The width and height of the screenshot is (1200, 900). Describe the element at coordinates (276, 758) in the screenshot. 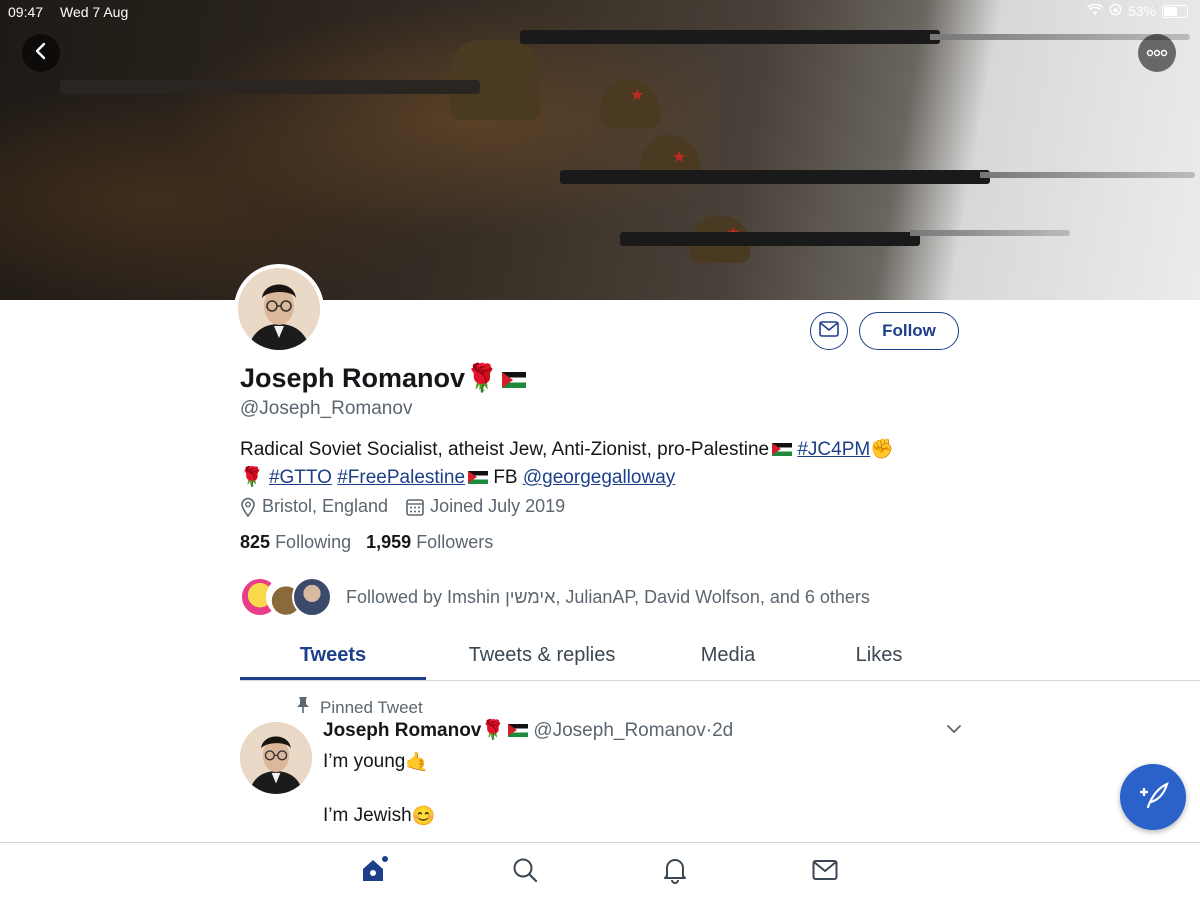

I see `tweet-author-avatar` at that location.